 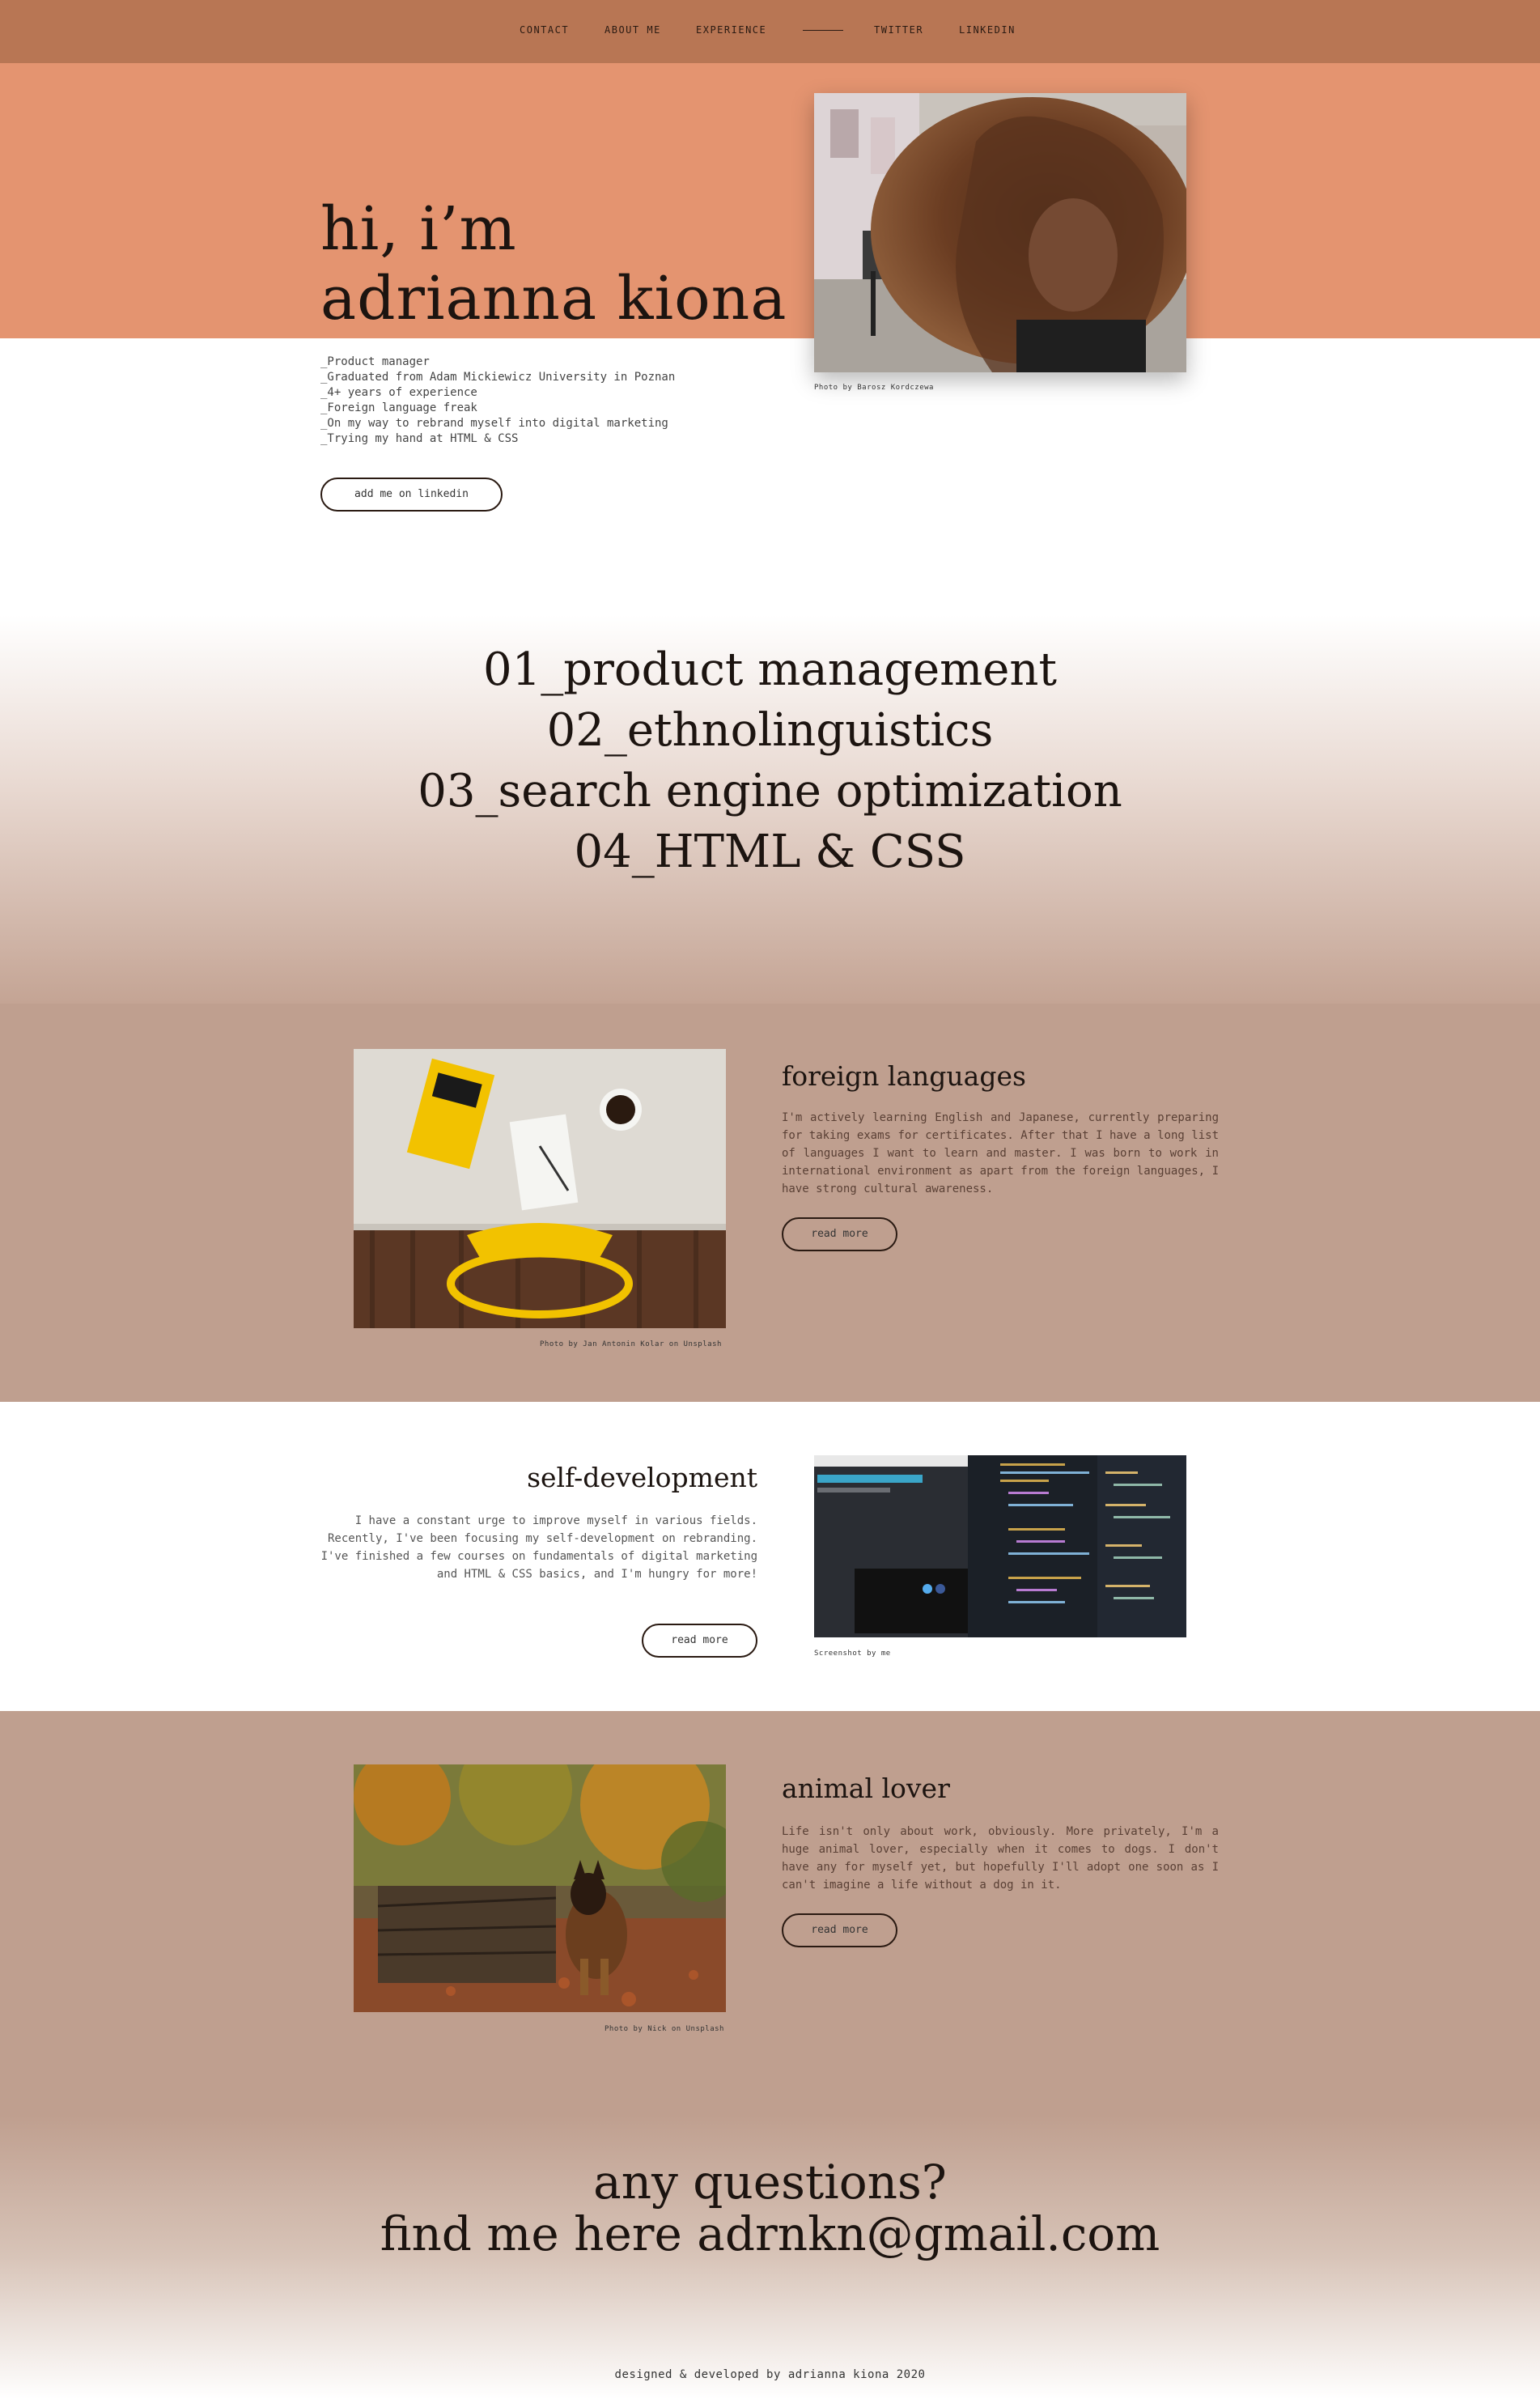 What do you see at coordinates (699, 1641) in the screenshot?
I see `selfdev-read-more-button: read more` at bounding box center [699, 1641].